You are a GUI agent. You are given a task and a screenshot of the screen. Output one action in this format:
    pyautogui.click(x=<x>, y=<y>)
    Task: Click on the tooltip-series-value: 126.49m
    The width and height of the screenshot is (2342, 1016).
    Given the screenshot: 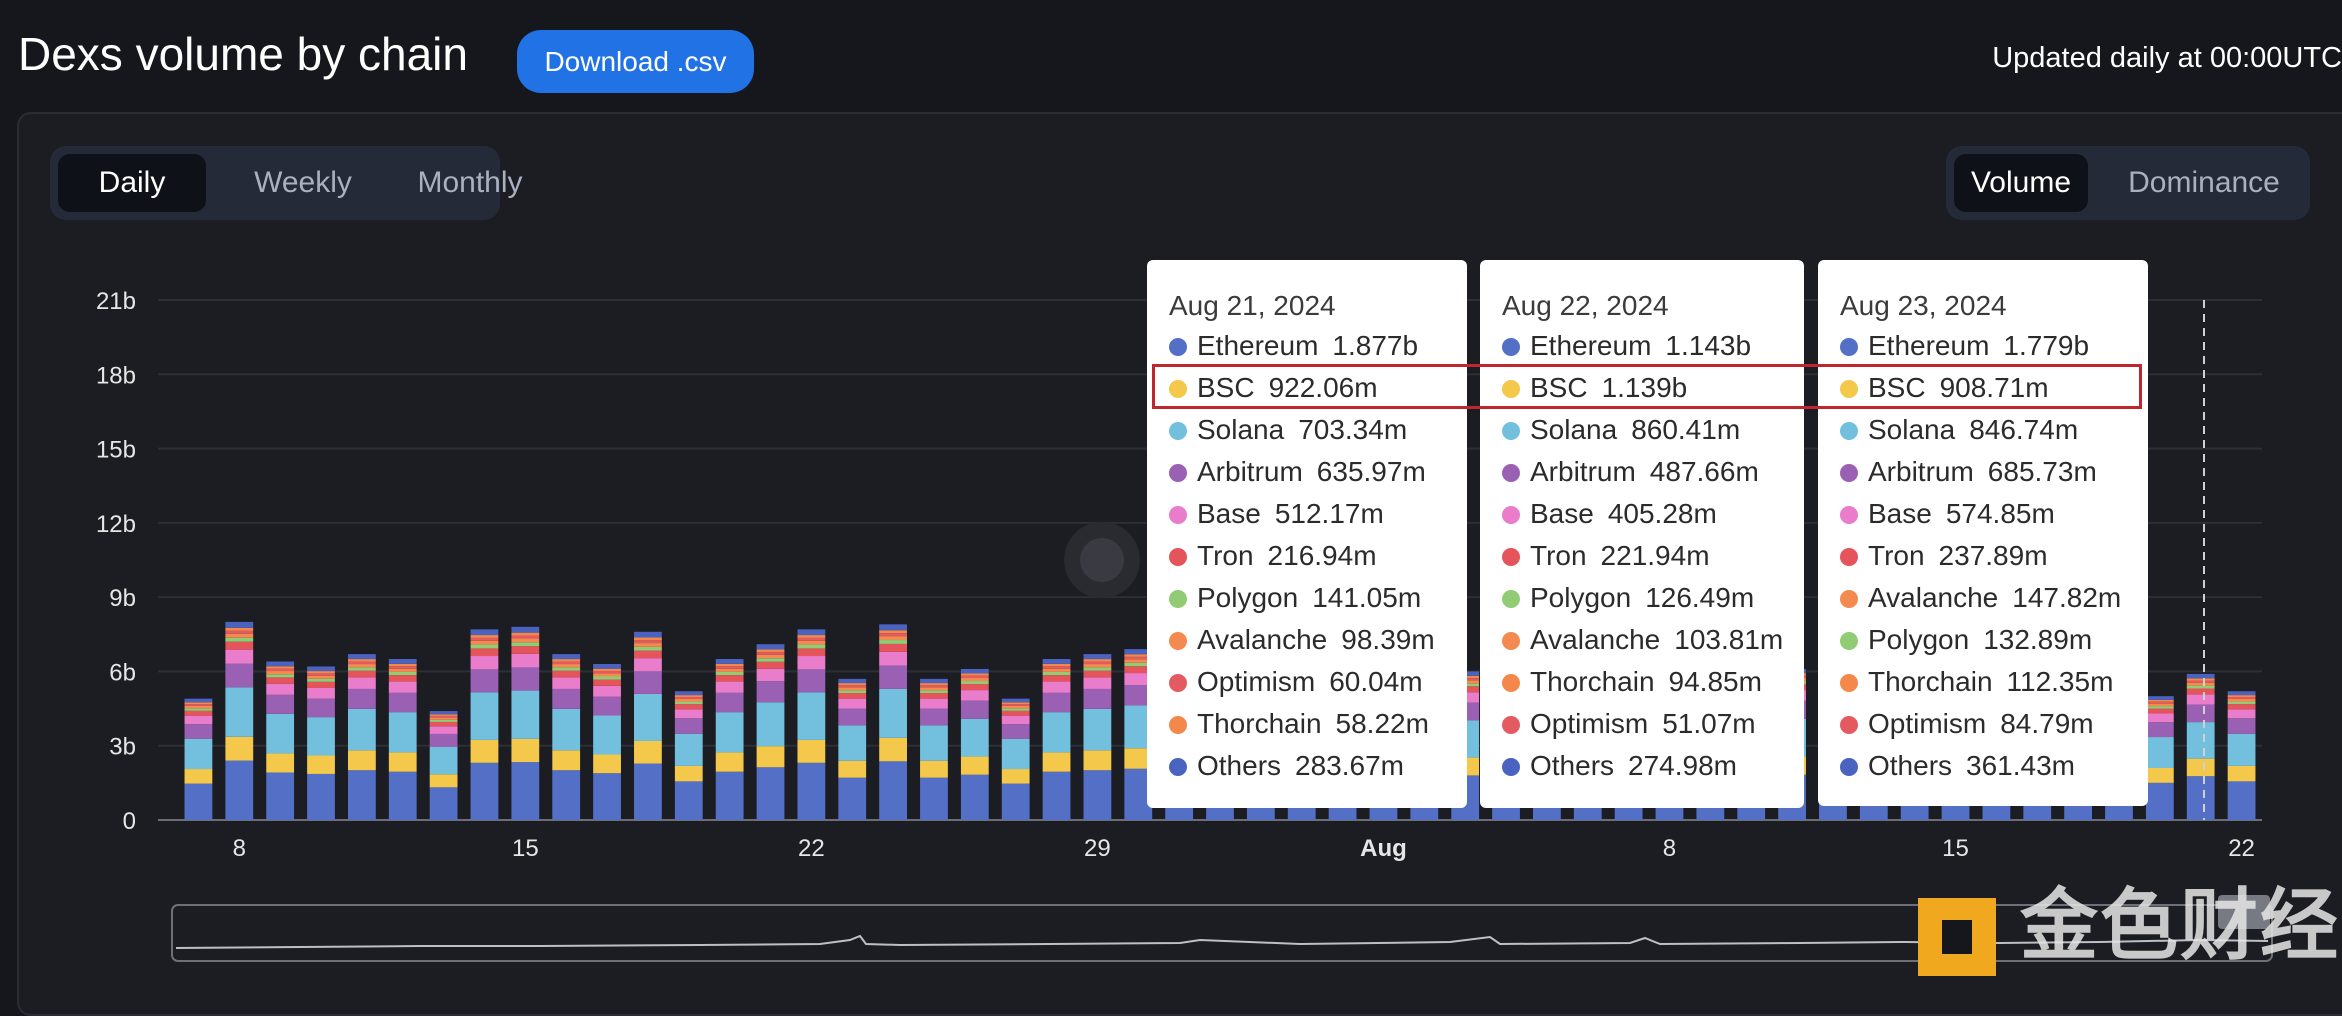 What is the action you would take?
    pyautogui.click(x=1700, y=597)
    